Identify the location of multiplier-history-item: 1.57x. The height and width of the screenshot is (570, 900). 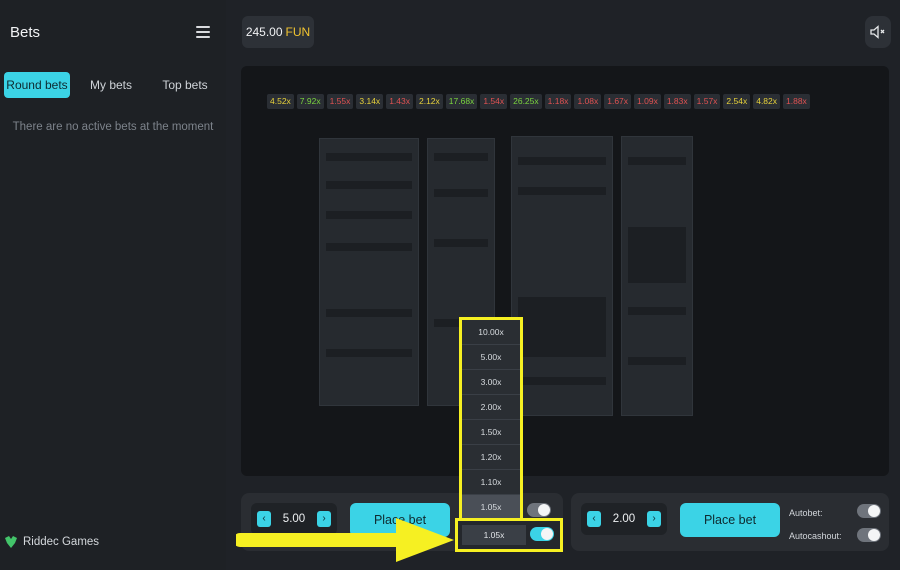
(707, 101).